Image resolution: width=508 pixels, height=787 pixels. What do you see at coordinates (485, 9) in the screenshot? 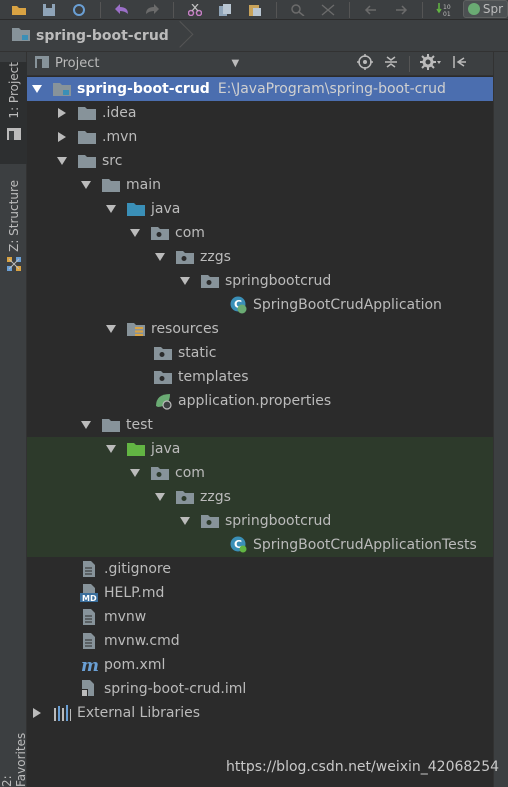
I see `run-configuration-dropdown: Spr` at bounding box center [485, 9].